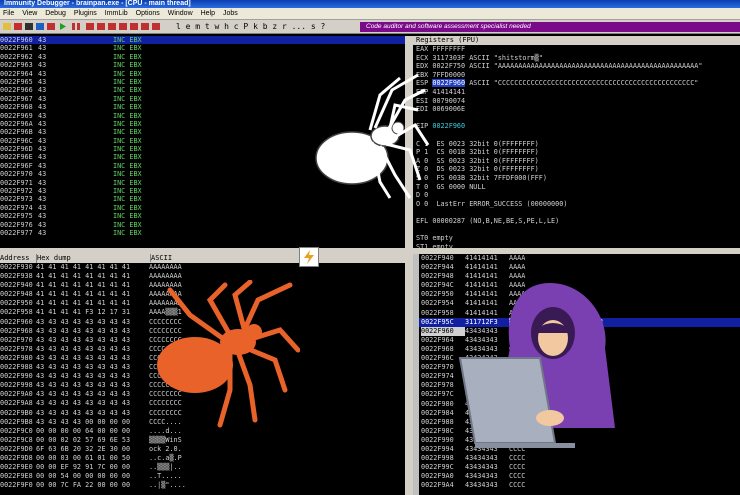  Describe the element at coordinates (576, 152) in the screenshot. I see `register-line: P 1 CS 001B 32bit 0(FFFFFFFF)` at that location.